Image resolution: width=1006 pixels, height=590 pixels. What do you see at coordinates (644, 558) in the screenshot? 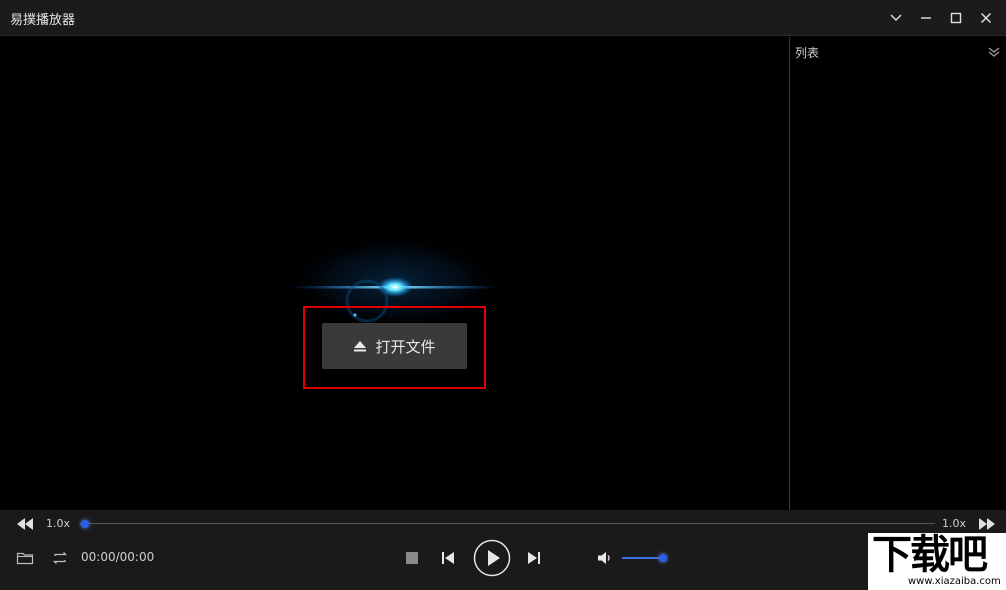
I see `volume-slider` at bounding box center [644, 558].